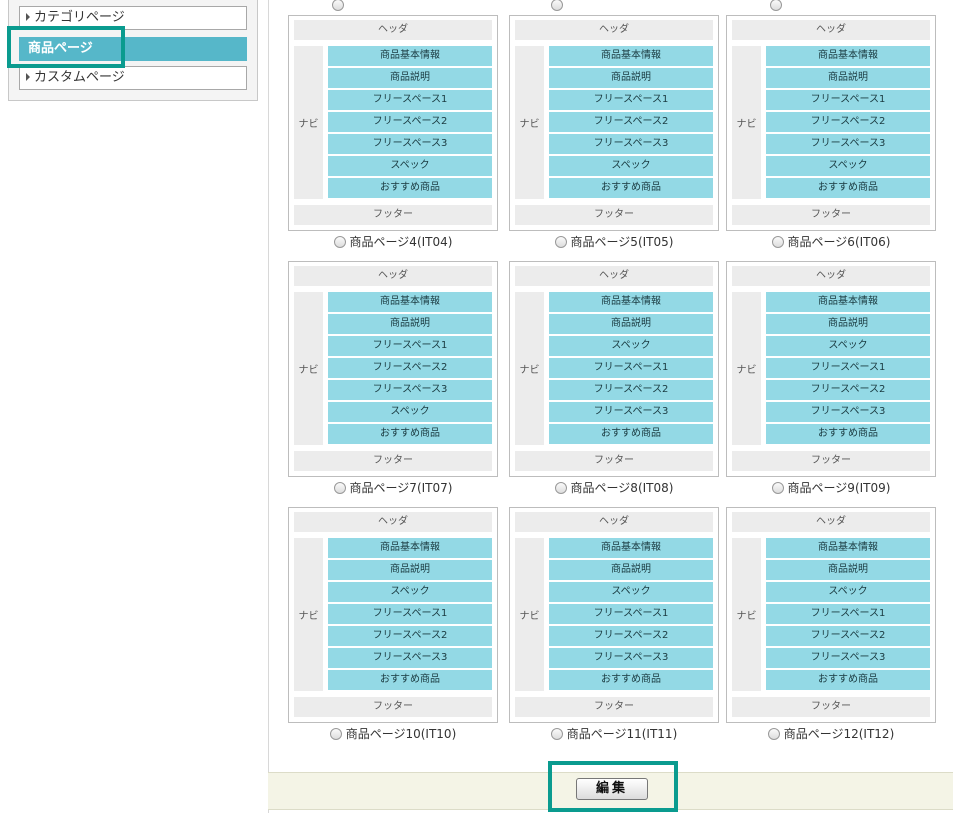 The image size is (953, 813). I want to click on sidebar-item-label: 商品ページ, so click(60, 48).